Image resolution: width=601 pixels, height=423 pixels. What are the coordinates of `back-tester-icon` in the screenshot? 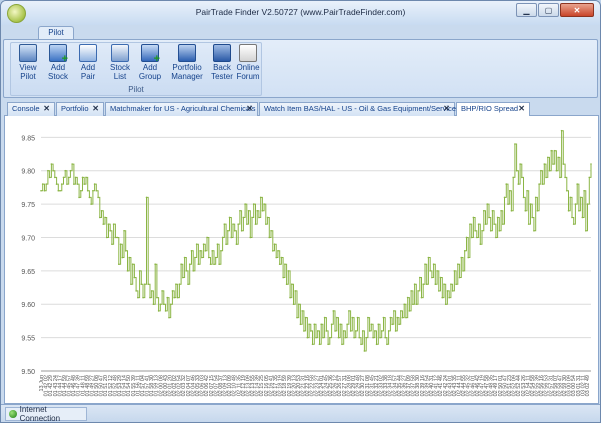 It's located at (222, 53).